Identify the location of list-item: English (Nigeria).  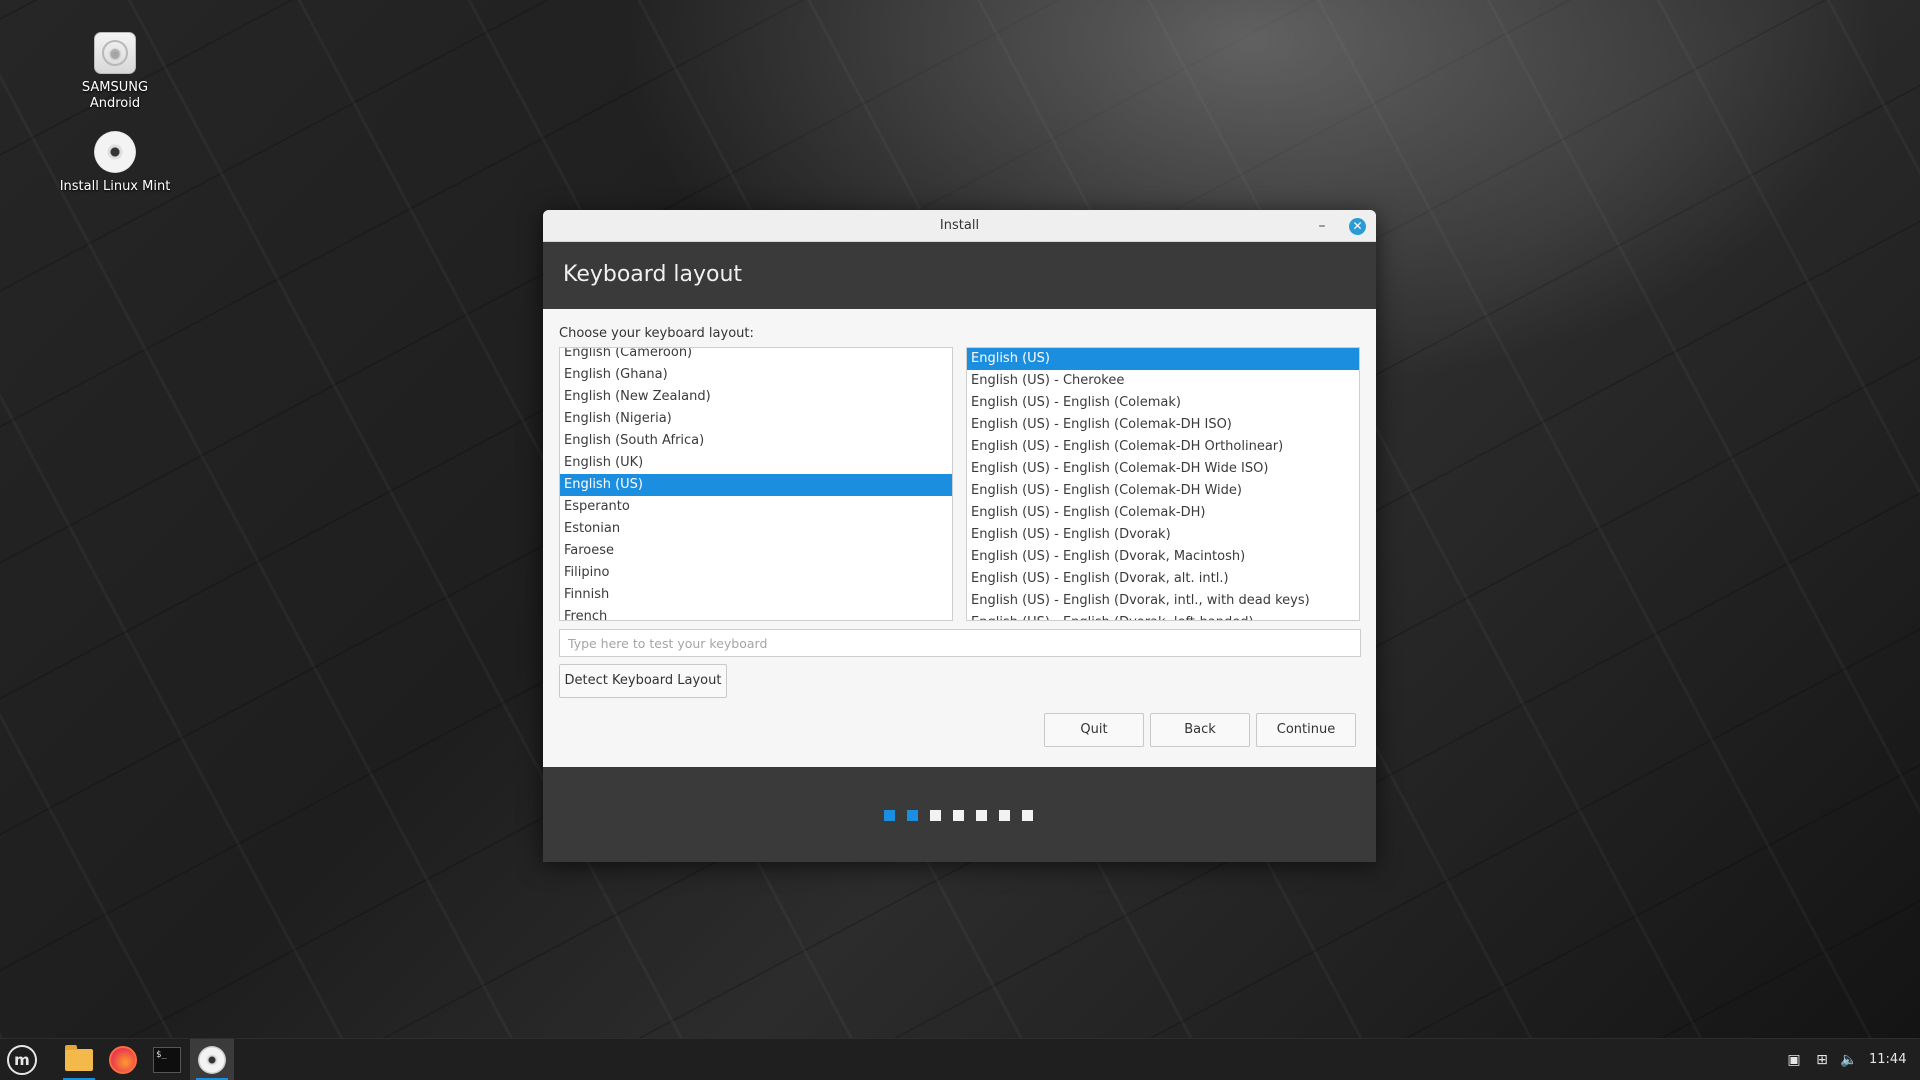
(756, 419).